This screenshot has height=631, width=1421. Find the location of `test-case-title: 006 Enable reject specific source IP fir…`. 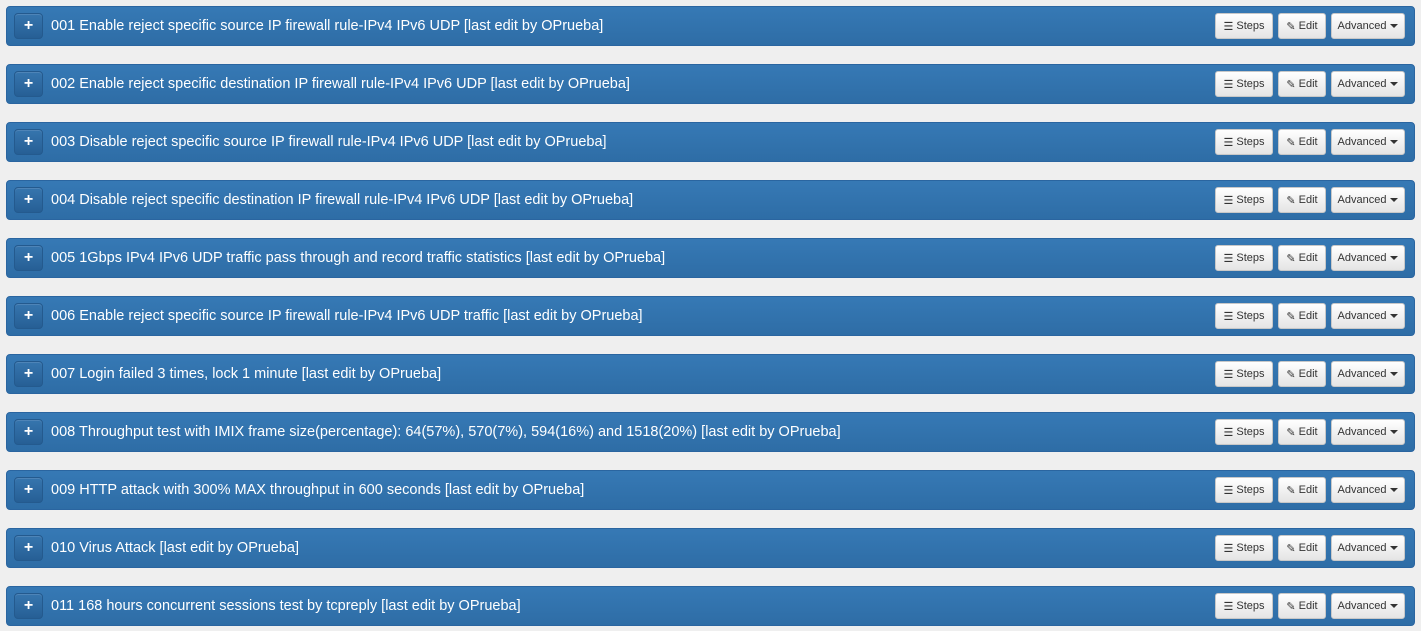

test-case-title: 006 Enable reject specific source IP fir… is located at coordinates (347, 316).